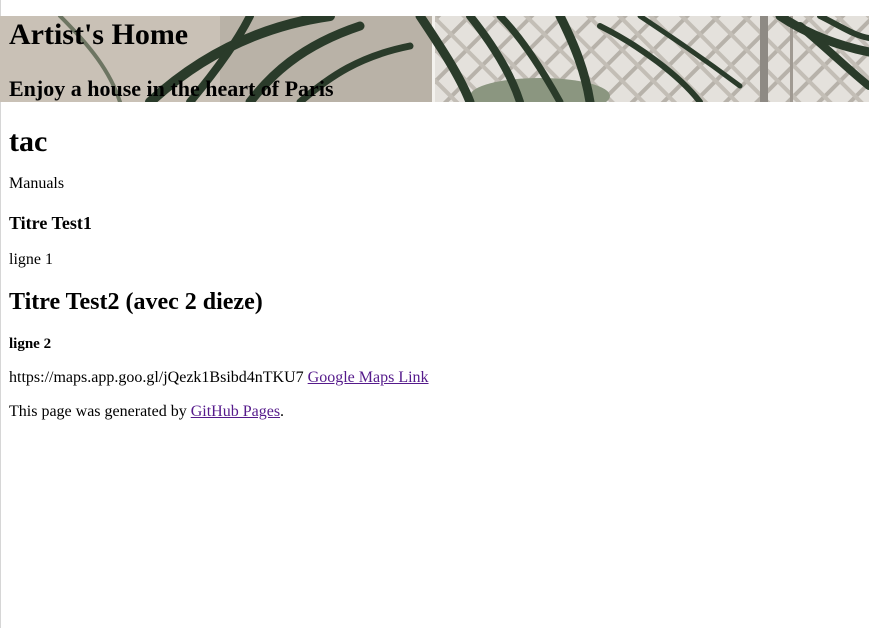 This screenshot has height=628, width=869. I want to click on google-maps-link: Google Maps Link, so click(368, 377).